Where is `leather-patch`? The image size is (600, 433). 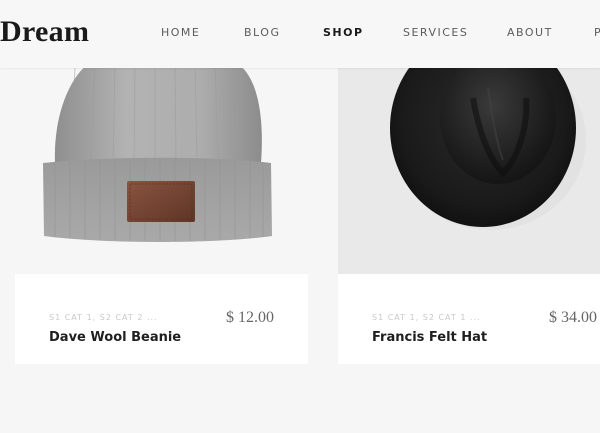 leather-patch is located at coordinates (161, 201).